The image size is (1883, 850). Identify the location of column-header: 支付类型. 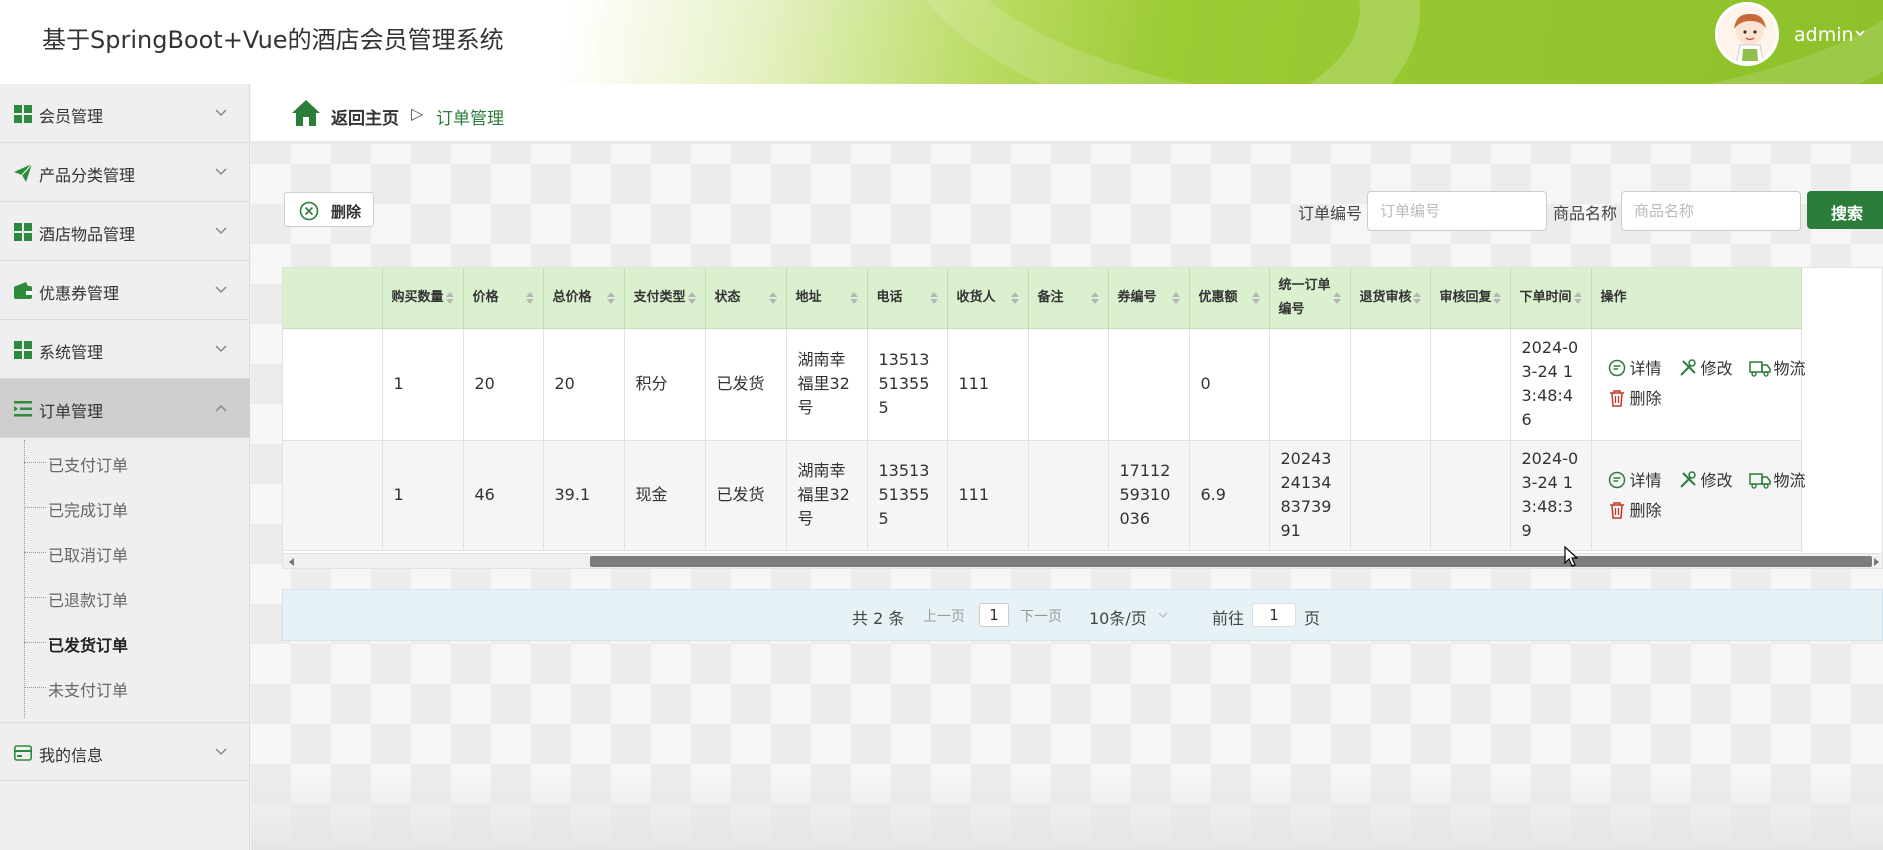
(665, 298).